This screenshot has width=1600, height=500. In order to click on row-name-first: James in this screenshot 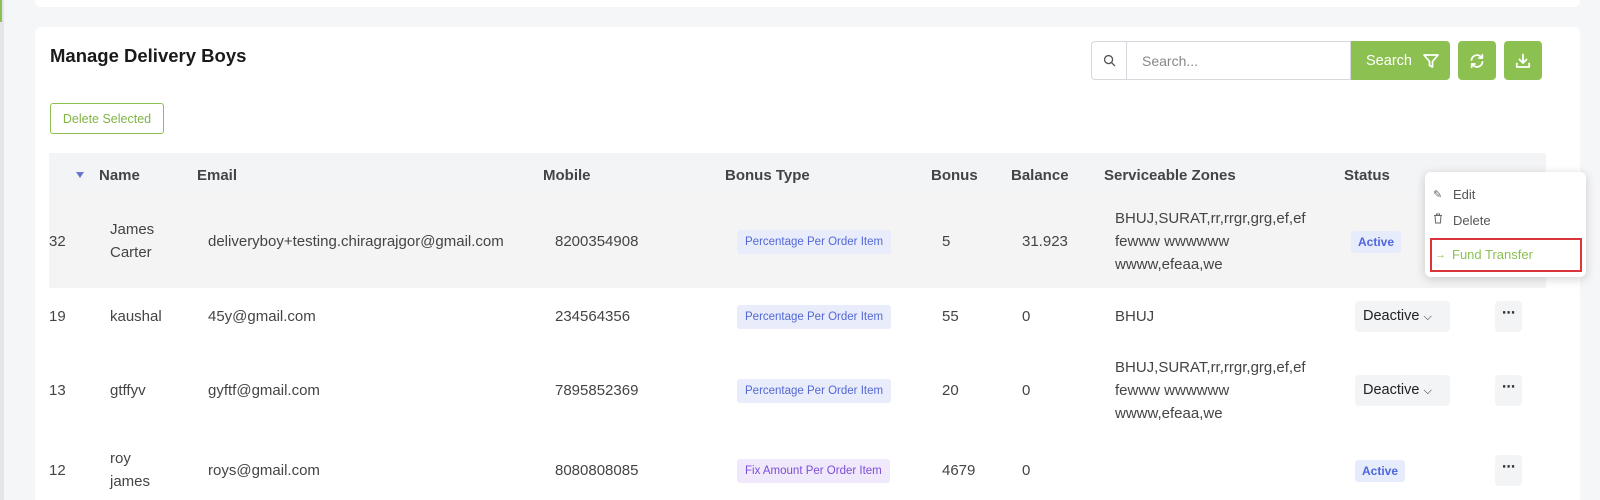, I will do `click(132, 229)`.